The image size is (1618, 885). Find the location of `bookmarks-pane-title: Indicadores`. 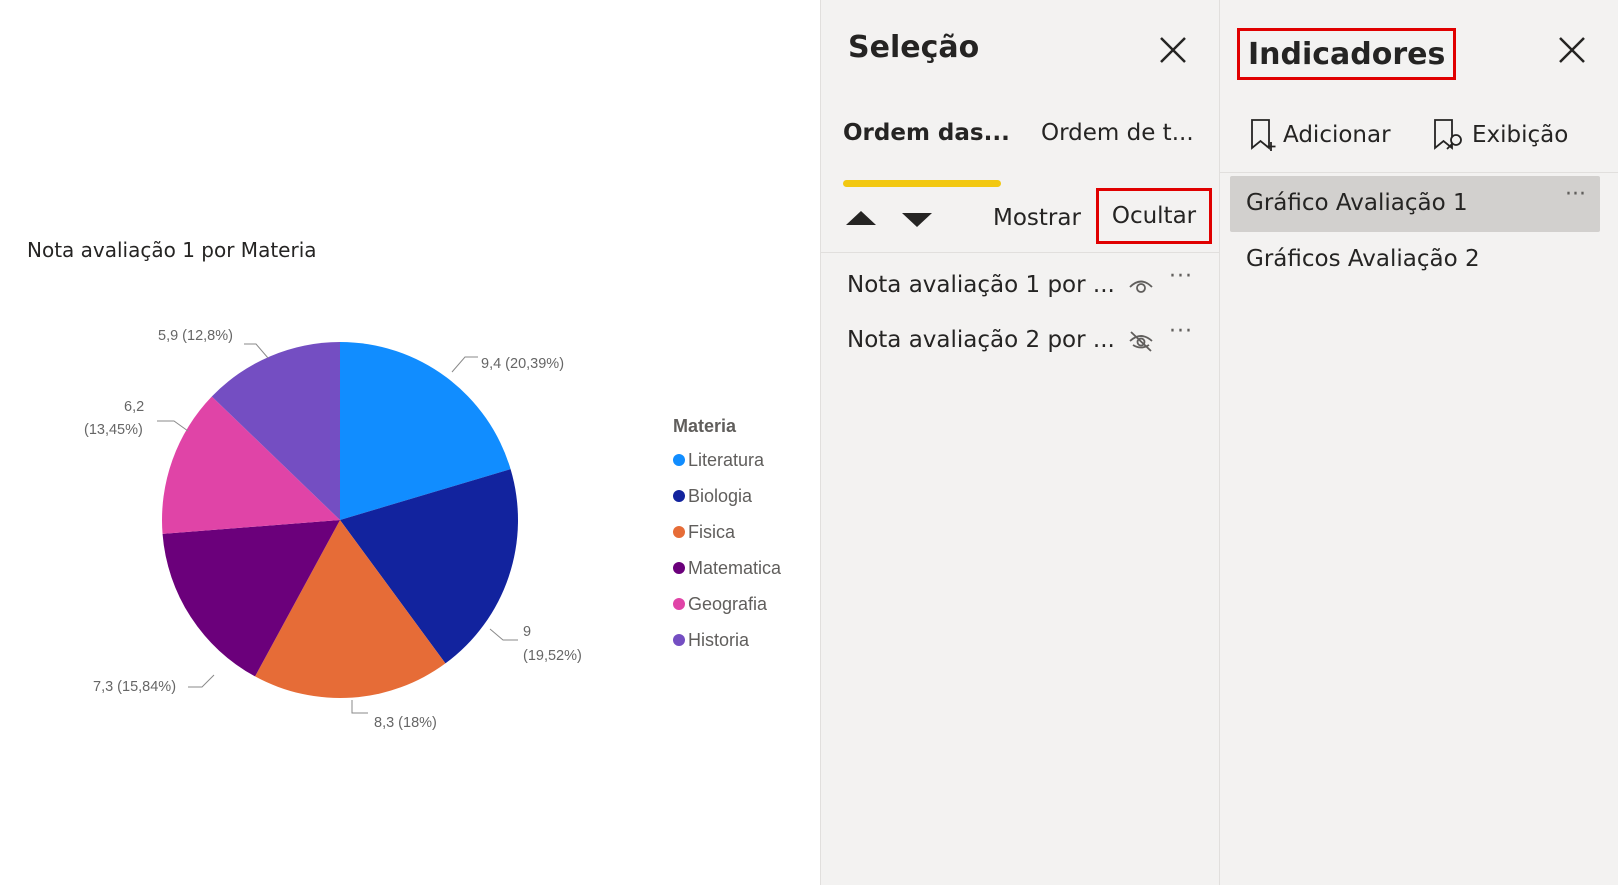

bookmarks-pane-title: Indicadores is located at coordinates (1347, 54).